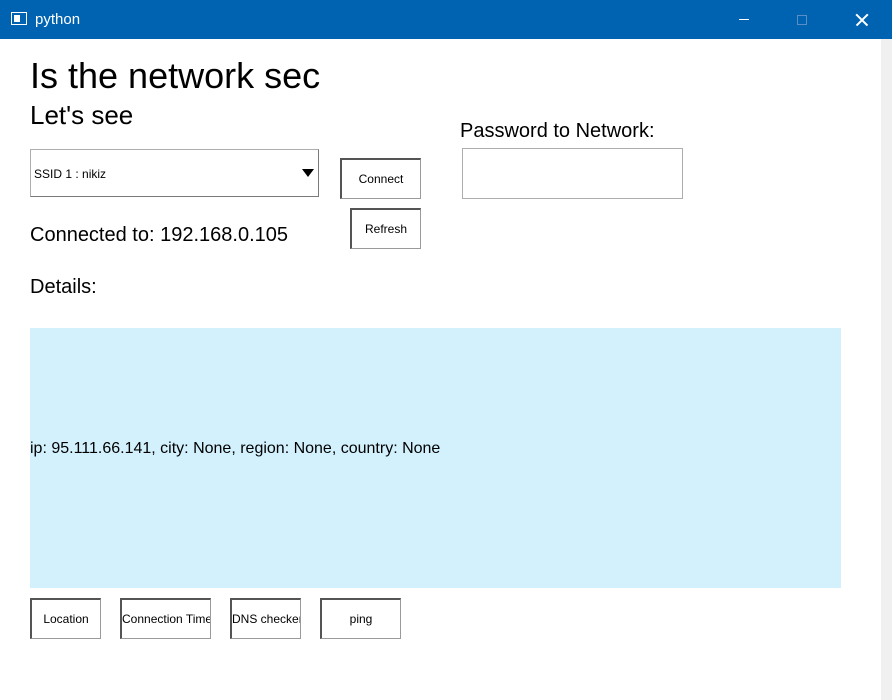 This screenshot has width=892, height=700. What do you see at coordinates (385, 228) in the screenshot?
I see `refresh-button: Refresh` at bounding box center [385, 228].